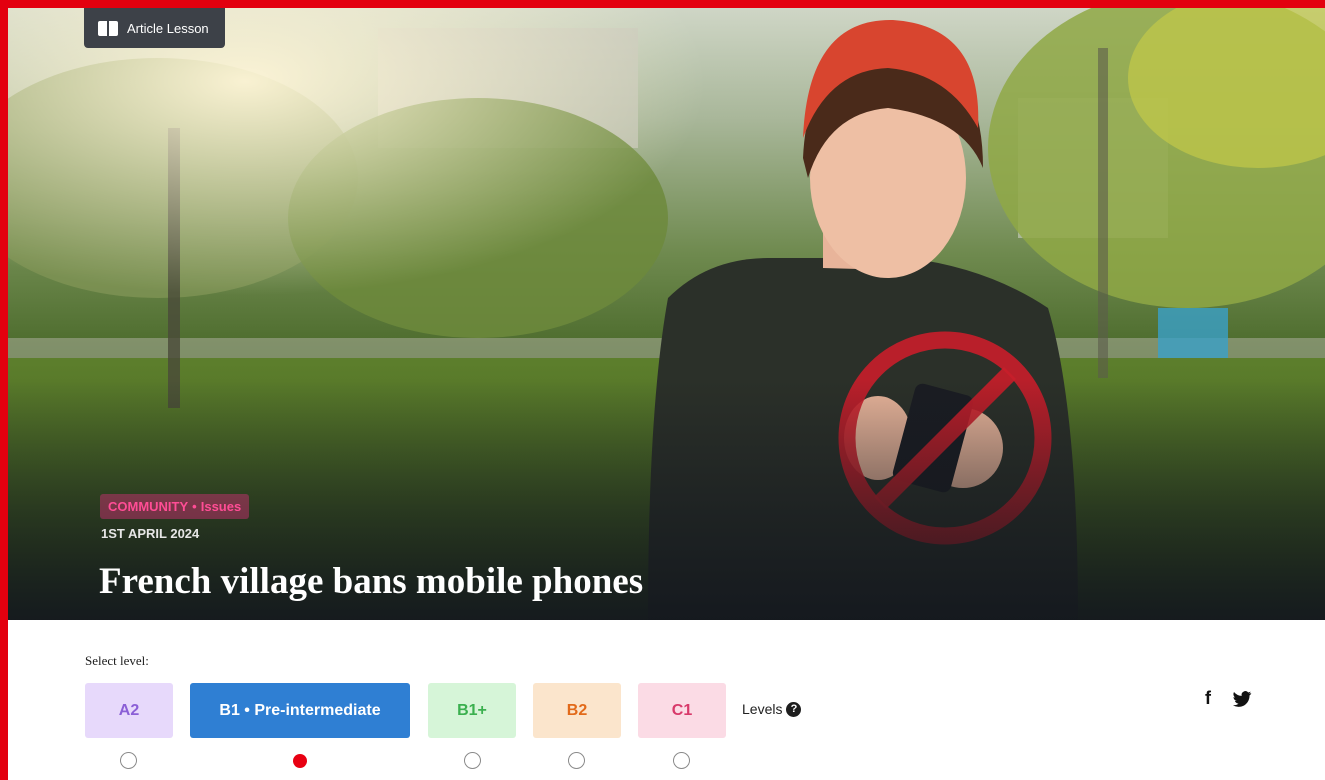  What do you see at coordinates (577, 710) in the screenshot?
I see `level-button-b2: B2` at bounding box center [577, 710].